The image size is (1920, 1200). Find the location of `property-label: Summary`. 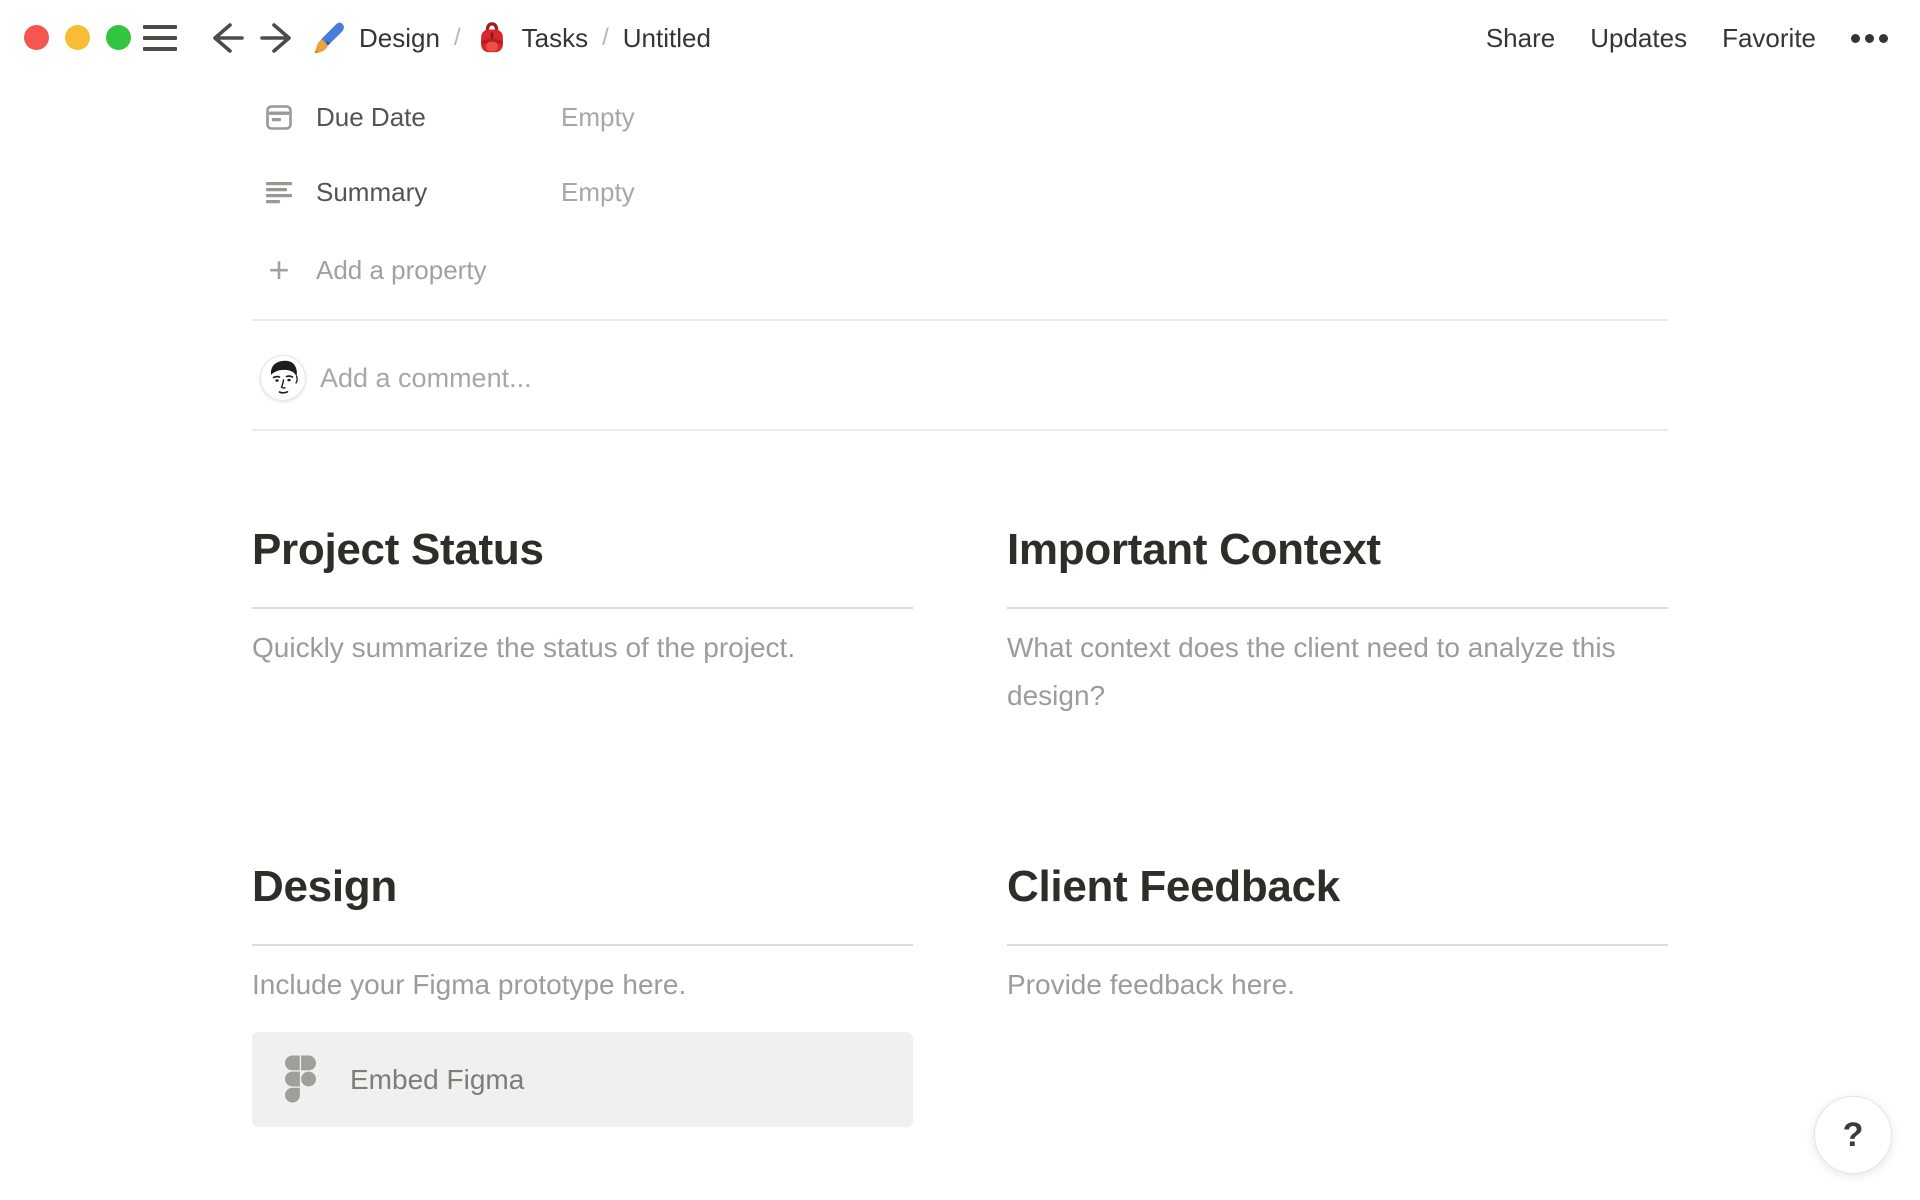

property-label: Summary is located at coordinates (372, 191).